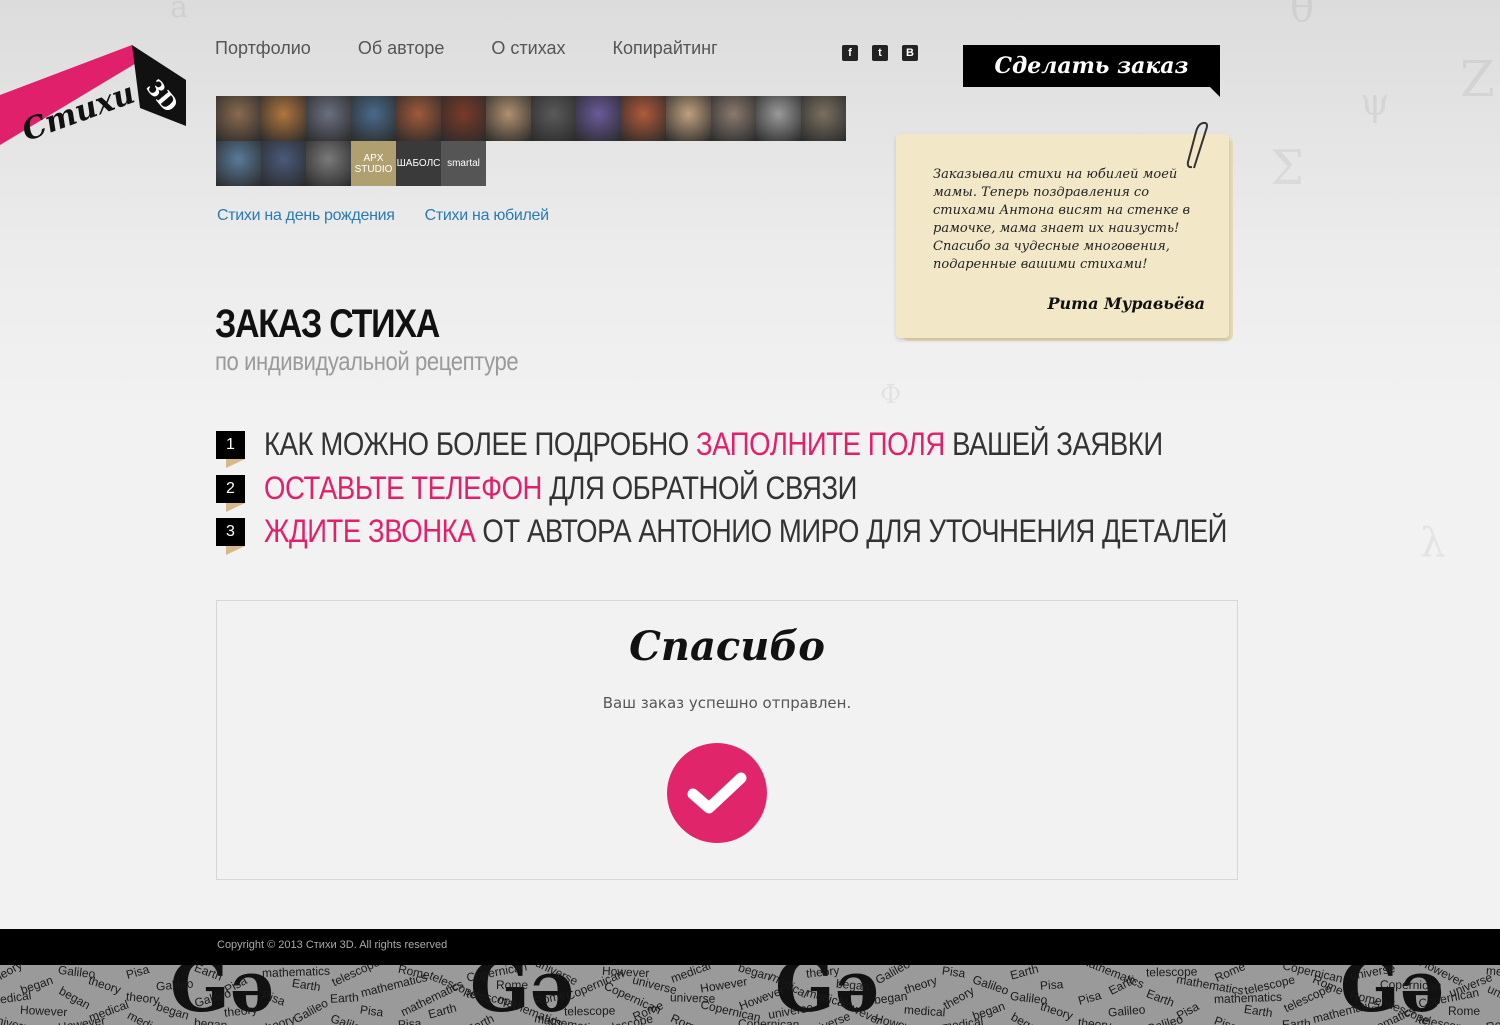  I want to click on step-item: 2 ОСТАВЬТЕ ТЕЛЕФОН ДЛЯ ОБРАТНОЙ СВЯЗИ, so click(585, 491).